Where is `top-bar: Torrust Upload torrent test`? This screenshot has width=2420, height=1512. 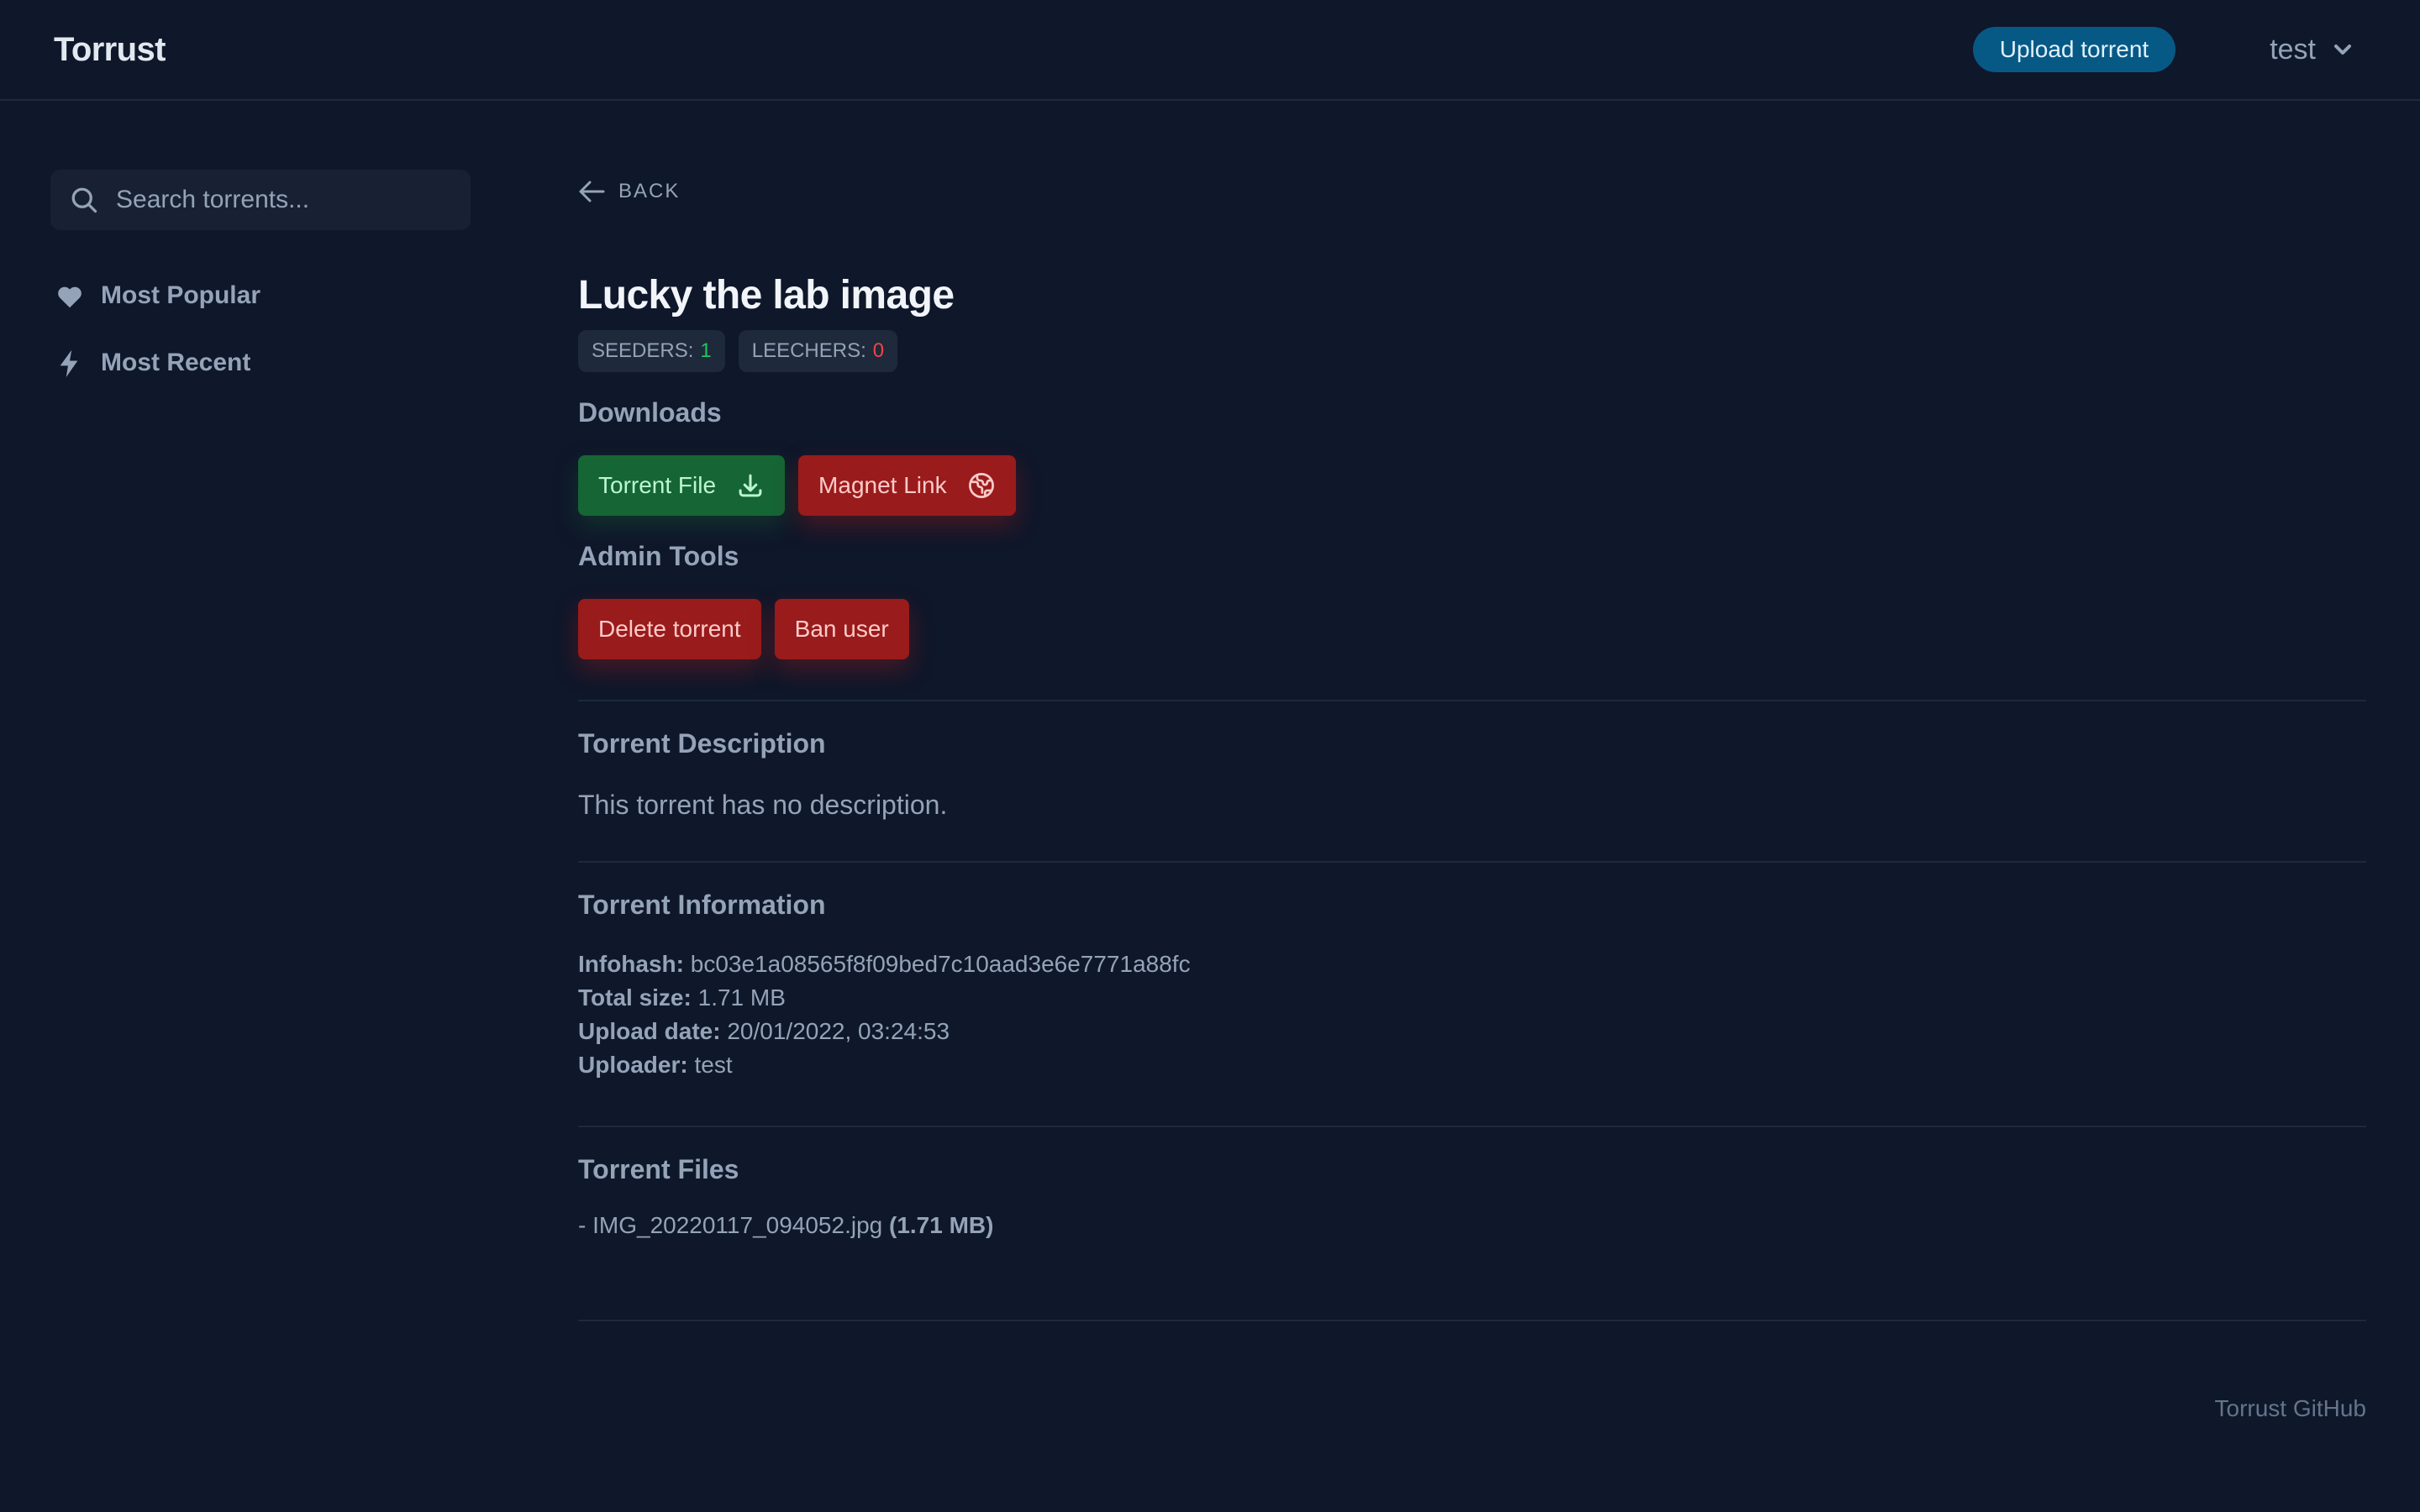
top-bar: Torrust Upload torrent test is located at coordinates (1210, 50).